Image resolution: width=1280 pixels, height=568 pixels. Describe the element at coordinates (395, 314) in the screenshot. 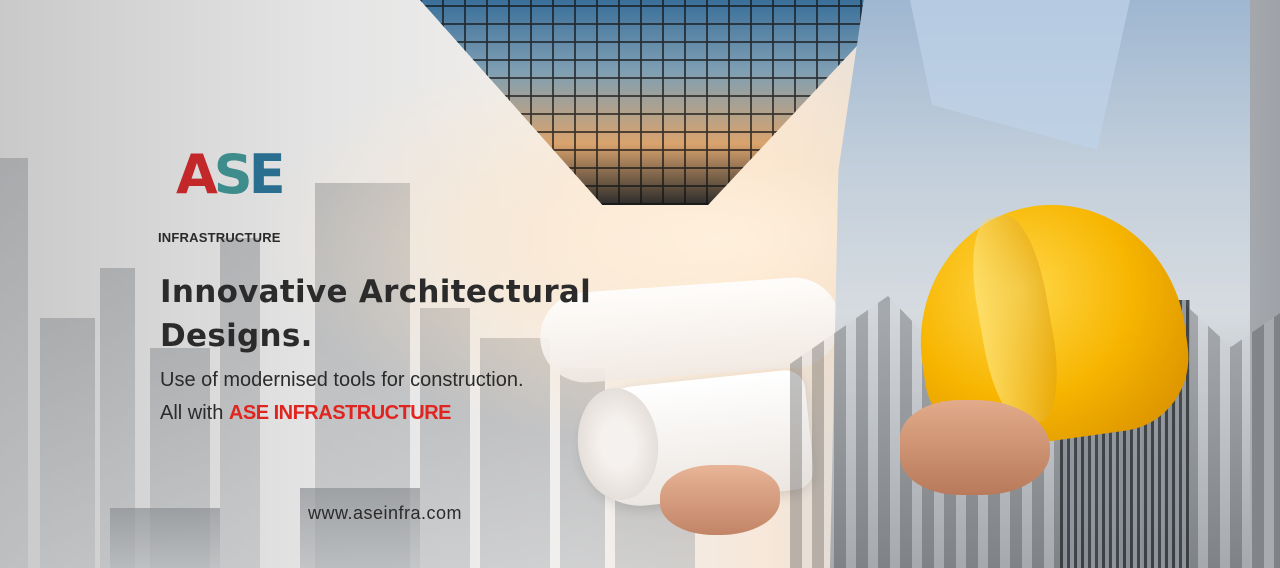

I see `page-title: Innovative Architectural Designs.` at that location.